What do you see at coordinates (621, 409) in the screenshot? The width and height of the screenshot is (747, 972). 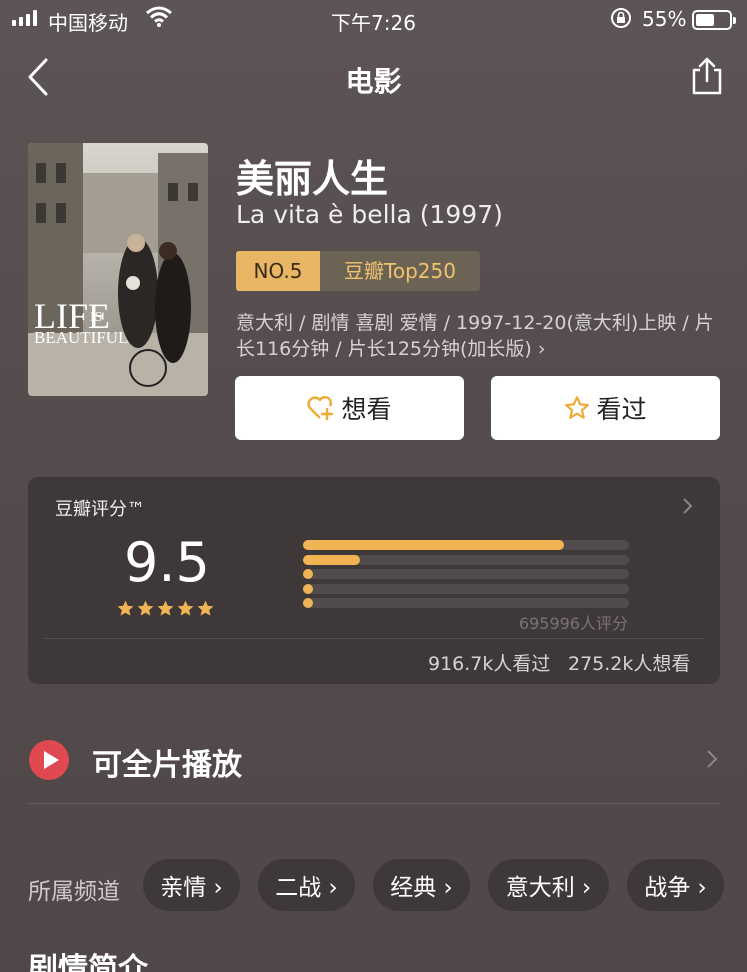 I see `seen-label: 看过` at bounding box center [621, 409].